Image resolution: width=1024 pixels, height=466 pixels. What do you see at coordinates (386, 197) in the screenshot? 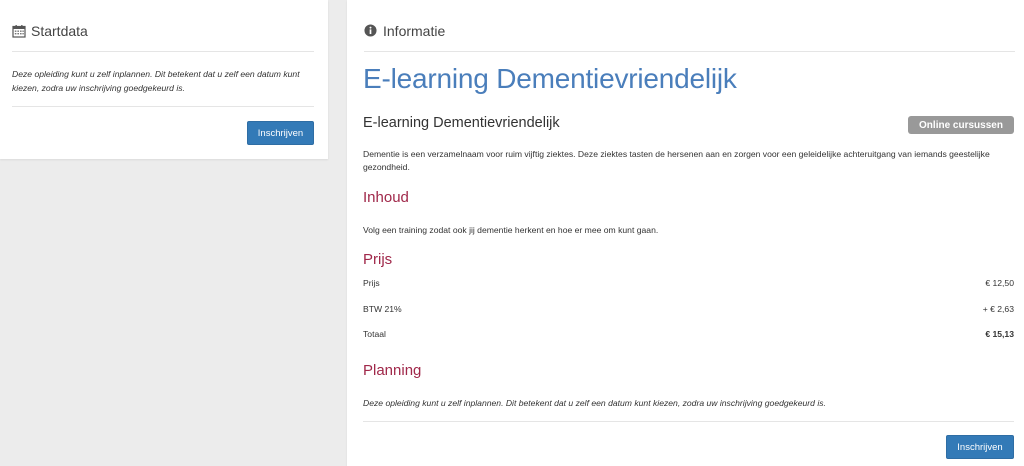
I see `inhoud-heading: Inhoud` at bounding box center [386, 197].